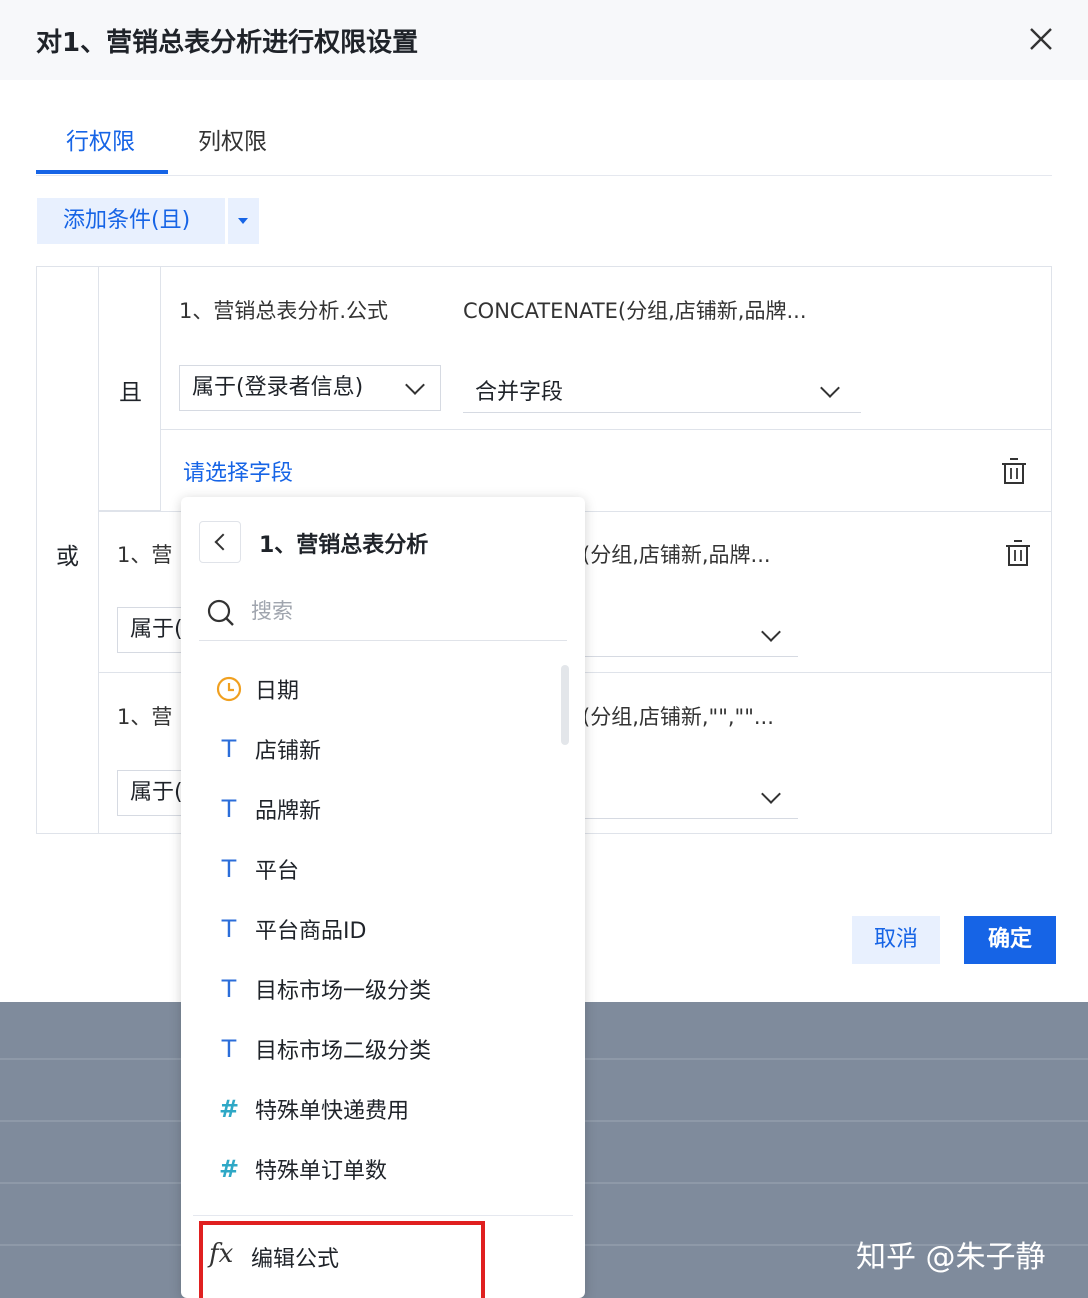  I want to click on tab-row-permission: 行权限, so click(100, 139).